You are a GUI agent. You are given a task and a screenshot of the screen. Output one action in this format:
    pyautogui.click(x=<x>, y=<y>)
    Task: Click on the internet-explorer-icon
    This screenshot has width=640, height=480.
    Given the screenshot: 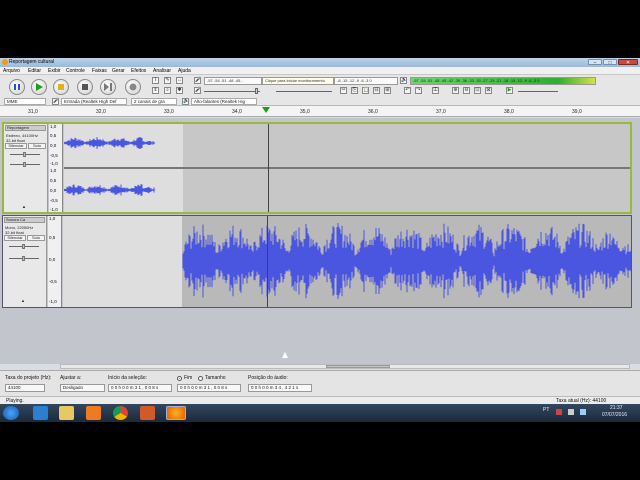 What is the action you would take?
    pyautogui.click(x=40, y=413)
    